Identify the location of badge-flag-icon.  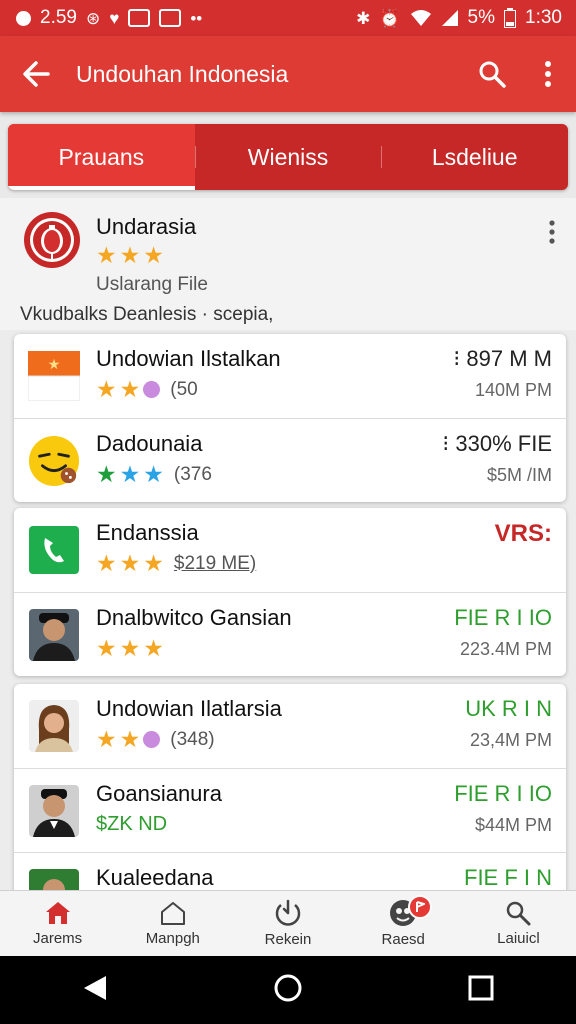
(420, 906).